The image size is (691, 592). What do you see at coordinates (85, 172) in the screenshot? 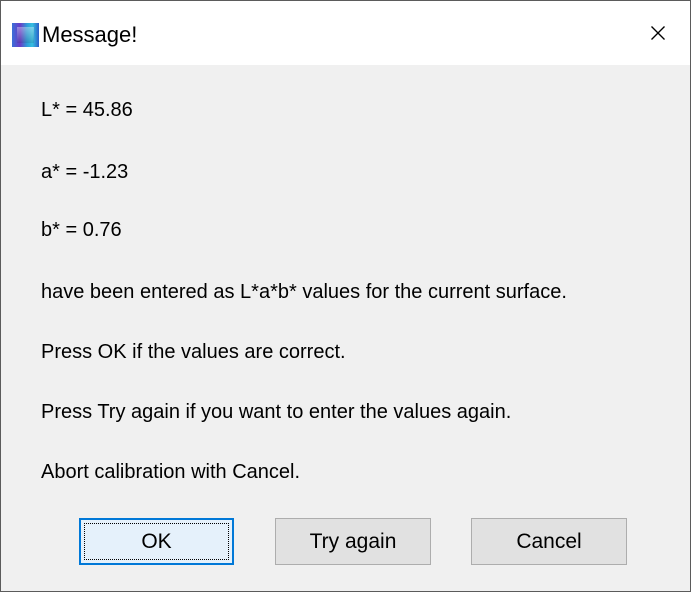
I see `message-line-a-value: a* = -1.23` at bounding box center [85, 172].